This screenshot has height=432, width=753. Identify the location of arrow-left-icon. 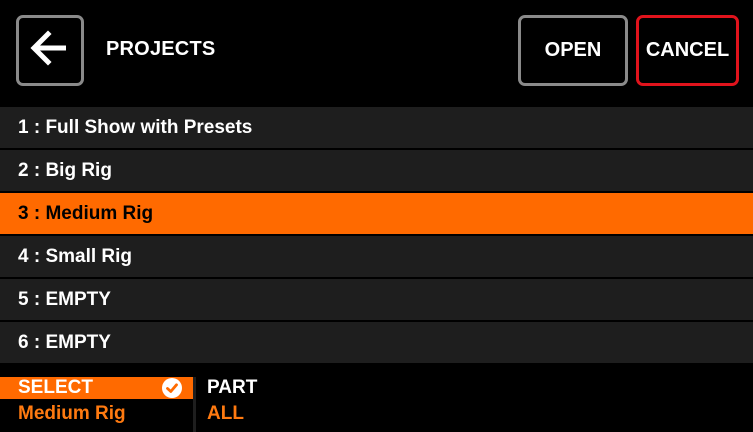
(50, 50).